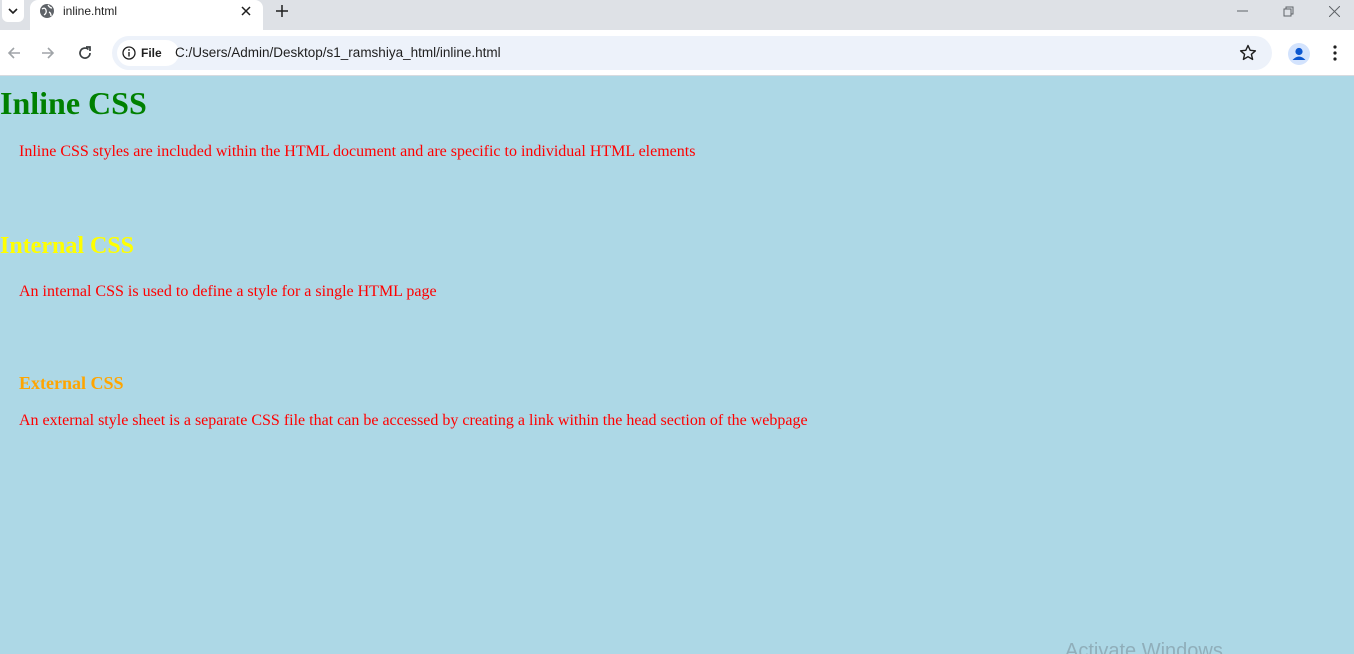 Image resolution: width=1354 pixels, height=654 pixels. What do you see at coordinates (67, 246) in the screenshot?
I see `heading-internal-css: Internal CSS` at bounding box center [67, 246].